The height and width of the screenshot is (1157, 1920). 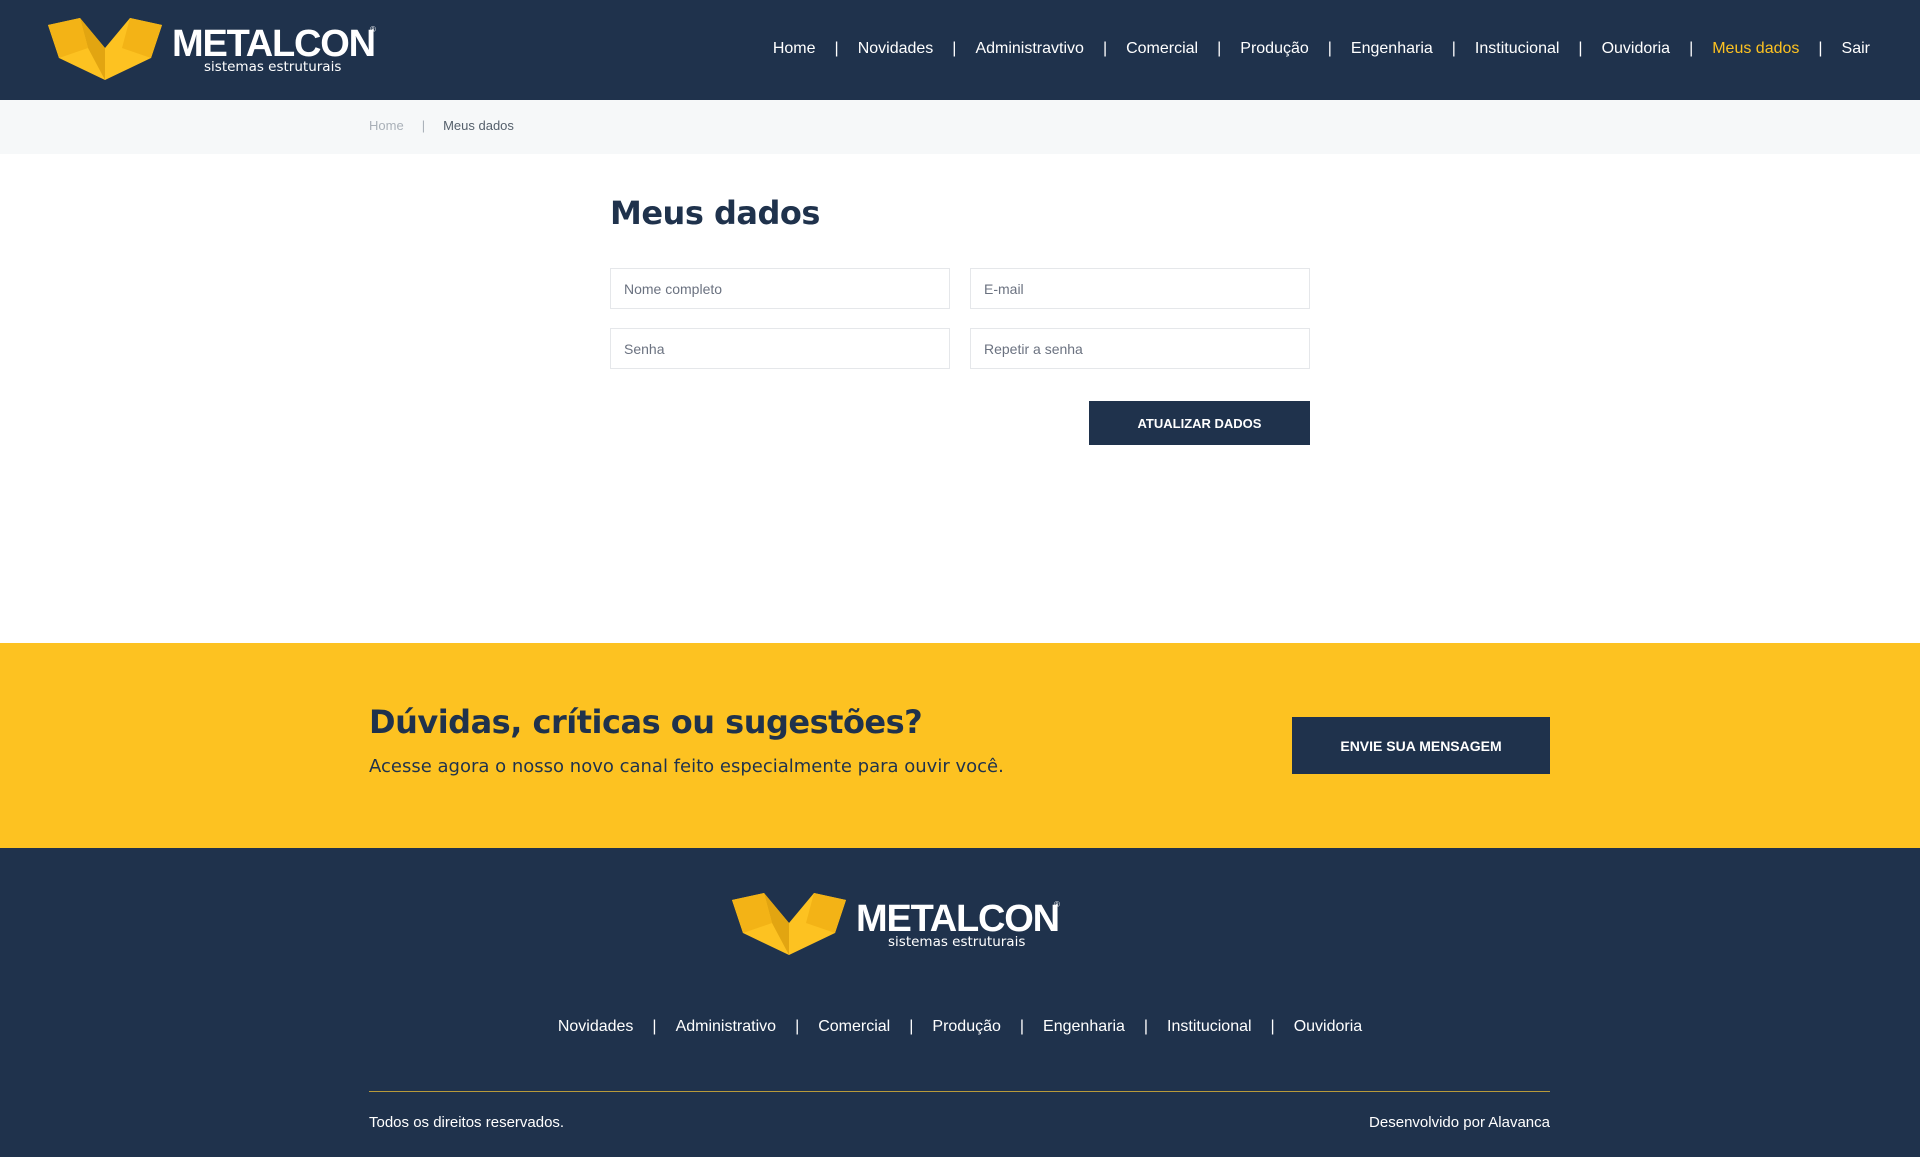 I want to click on nav-link-comercial: Comercial, so click(x=1162, y=49).